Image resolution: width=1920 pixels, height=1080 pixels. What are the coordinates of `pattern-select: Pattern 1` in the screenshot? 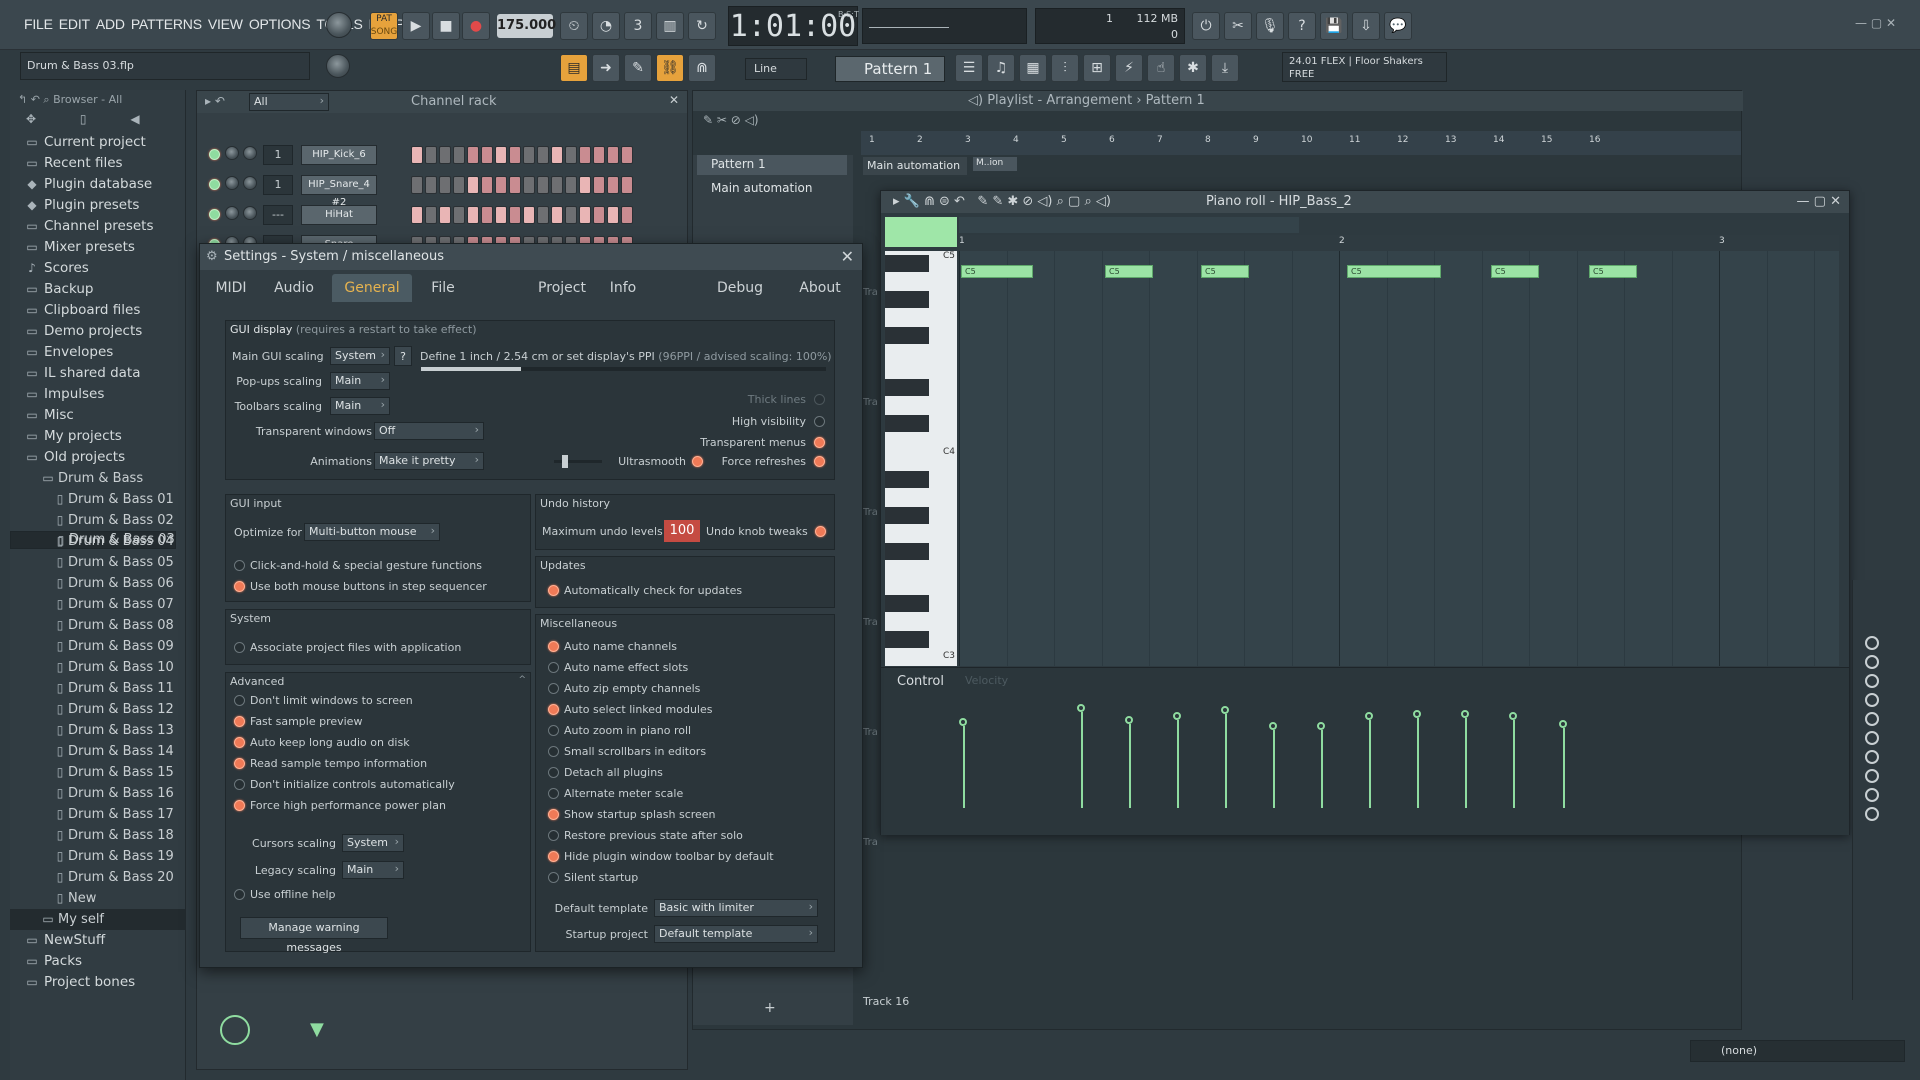 It's located at (890, 69).